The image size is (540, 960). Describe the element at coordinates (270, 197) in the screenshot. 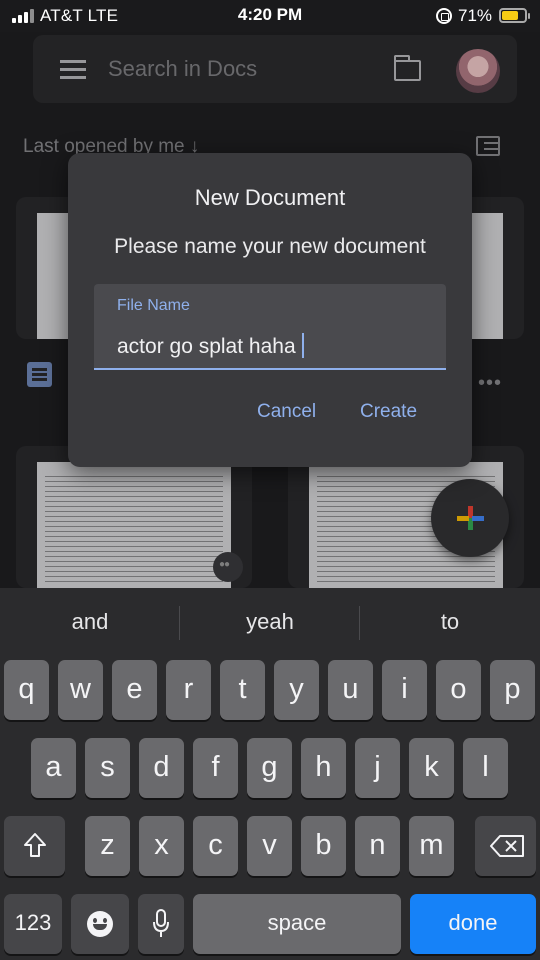

I see `dialog-title: New Document` at that location.